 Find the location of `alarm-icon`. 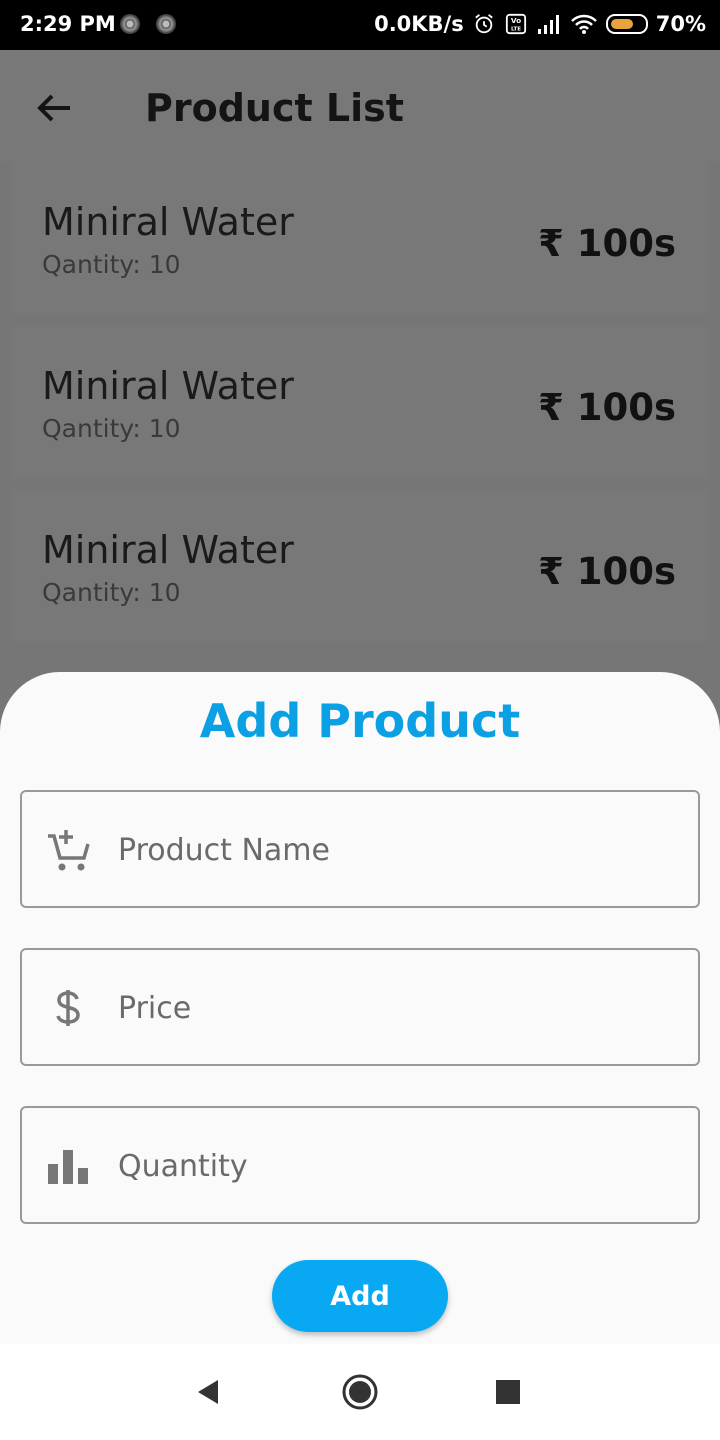

alarm-icon is located at coordinates (483, 24).